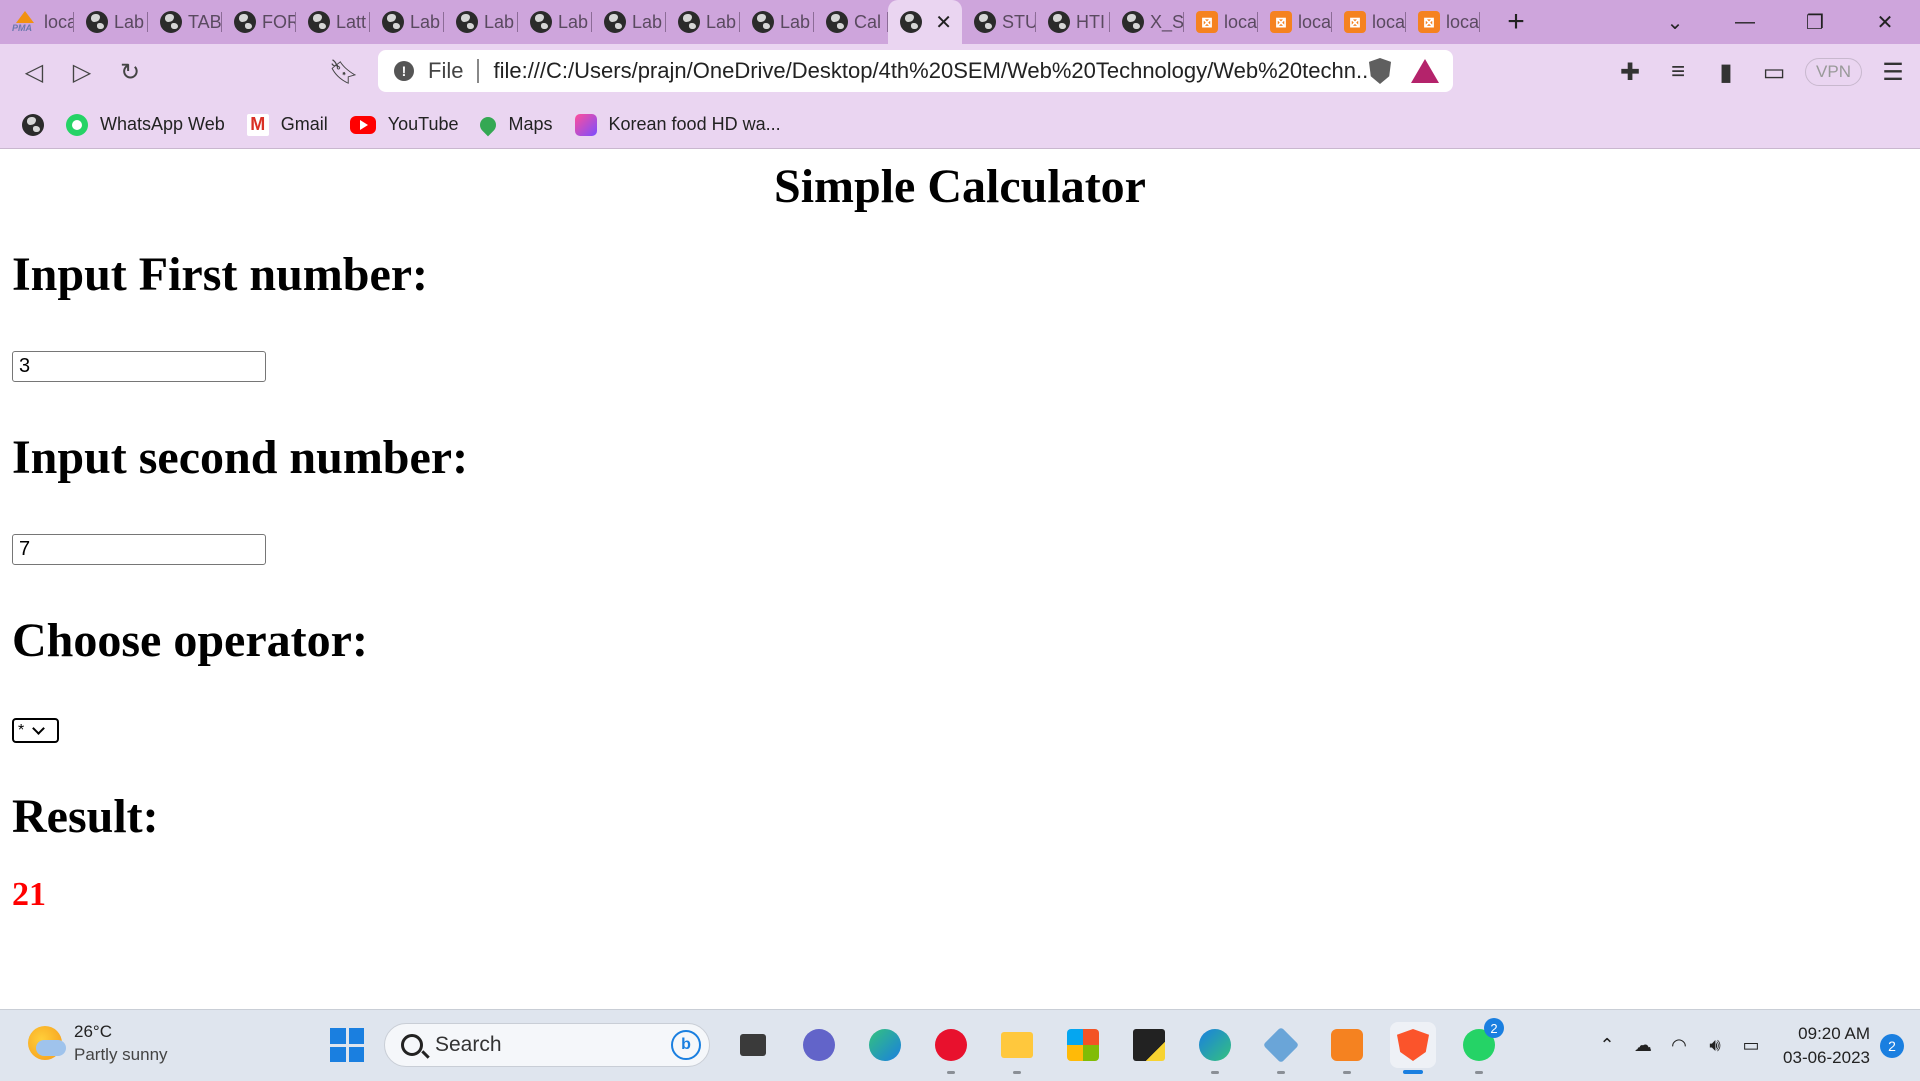 Image resolution: width=1920 pixels, height=1081 pixels. What do you see at coordinates (1516, 22) in the screenshot?
I see `new-tab-button: +` at bounding box center [1516, 22].